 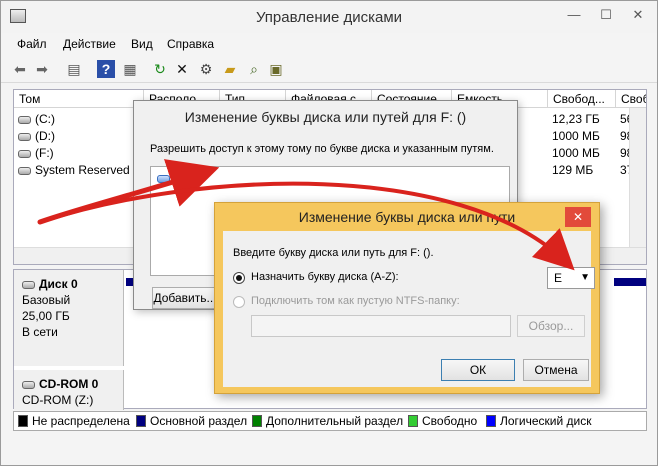 I want to click on properties-icon: ▦, so click(x=130, y=69).